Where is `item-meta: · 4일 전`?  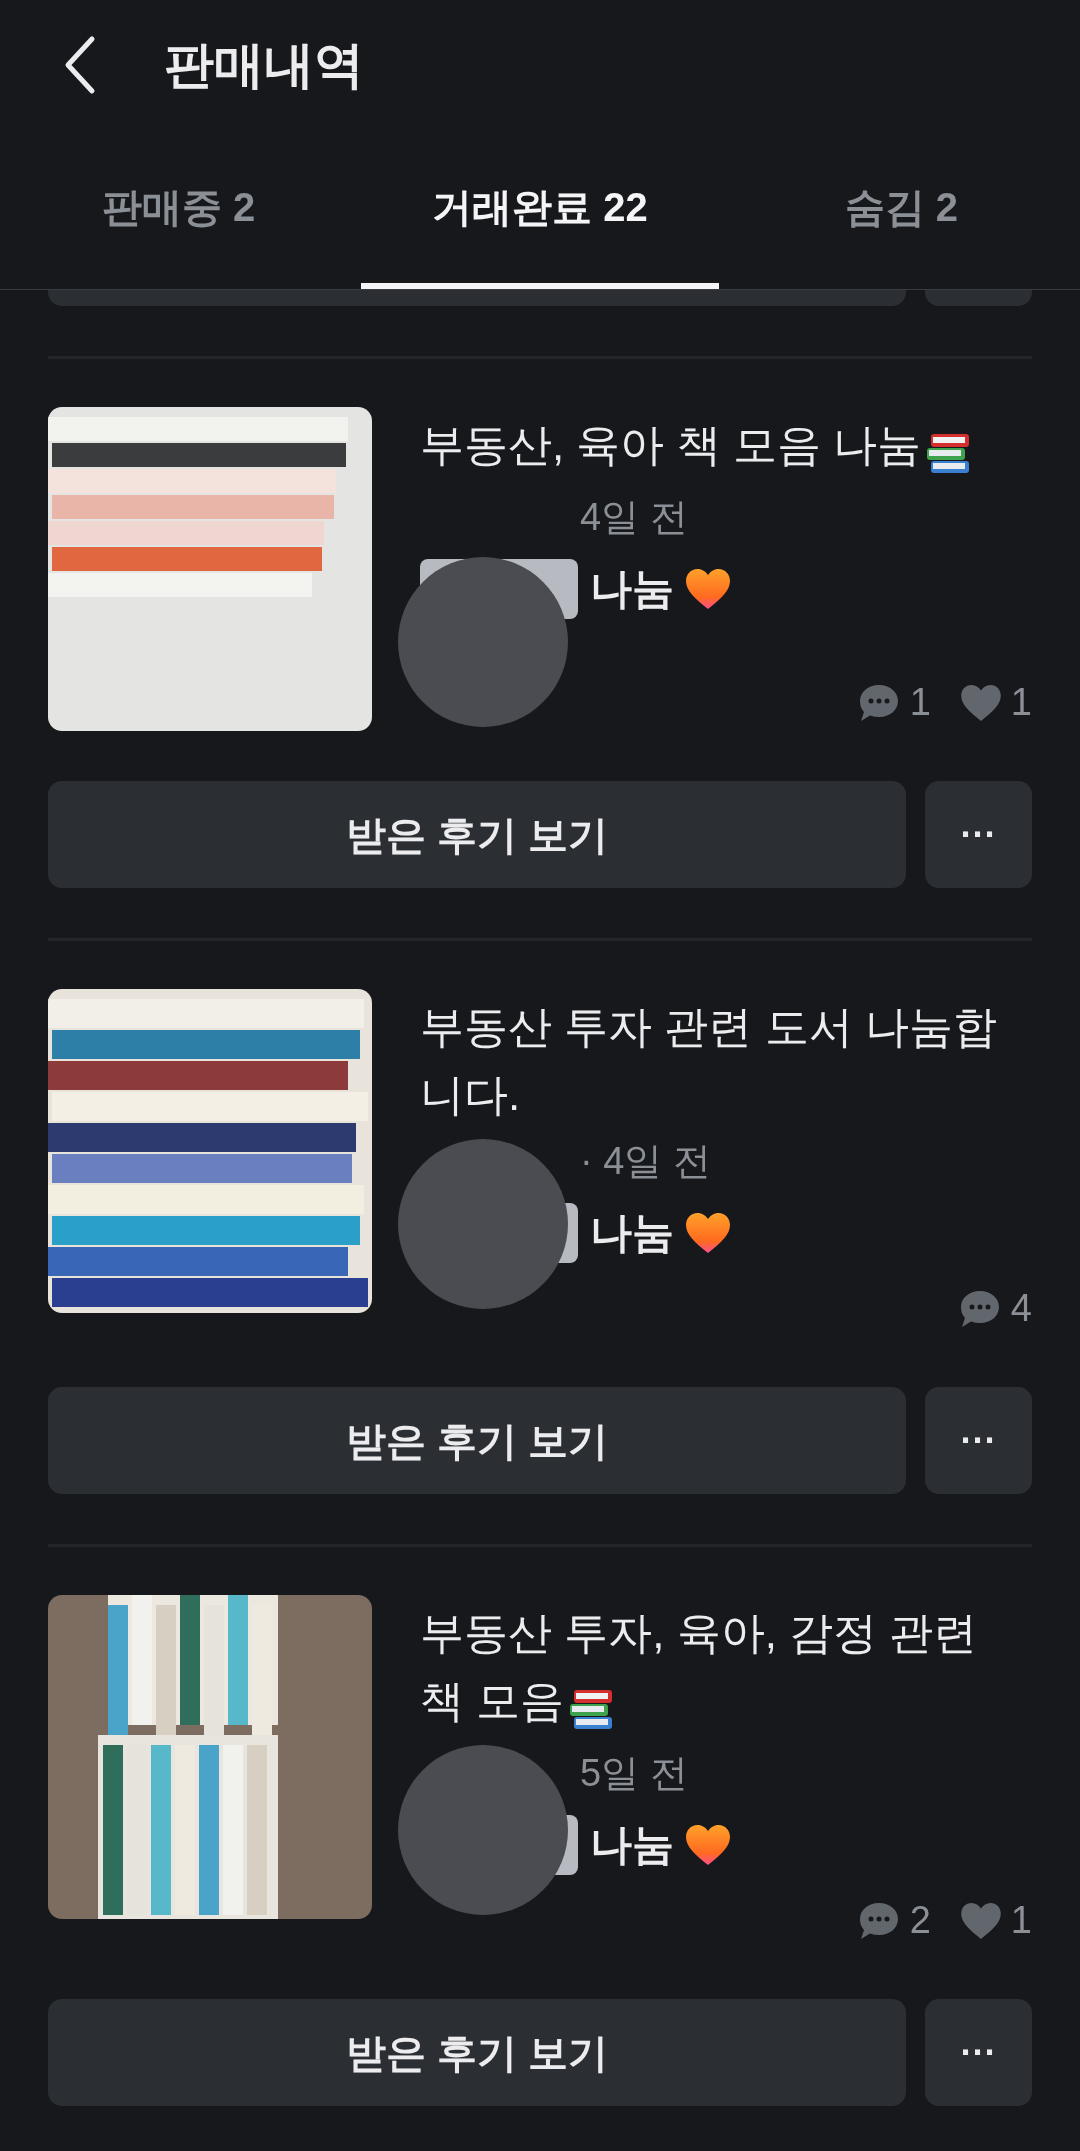
item-meta: · 4일 전 is located at coordinates (645, 1161).